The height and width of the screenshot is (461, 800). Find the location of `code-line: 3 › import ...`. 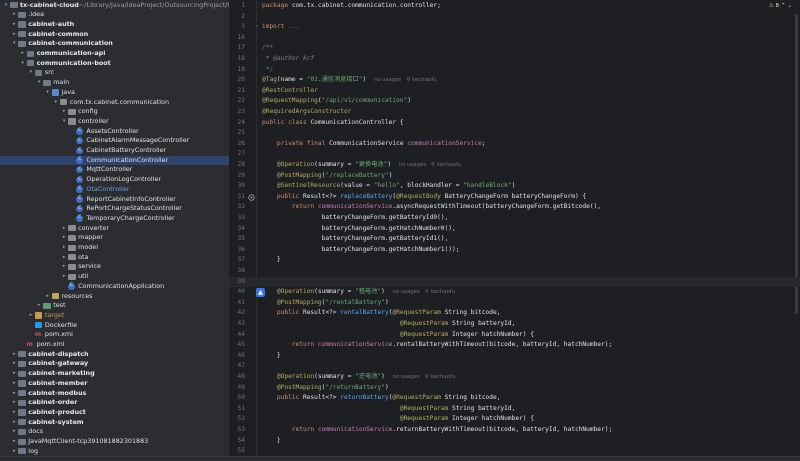

code-line: 3 › import ... is located at coordinates (514, 27).